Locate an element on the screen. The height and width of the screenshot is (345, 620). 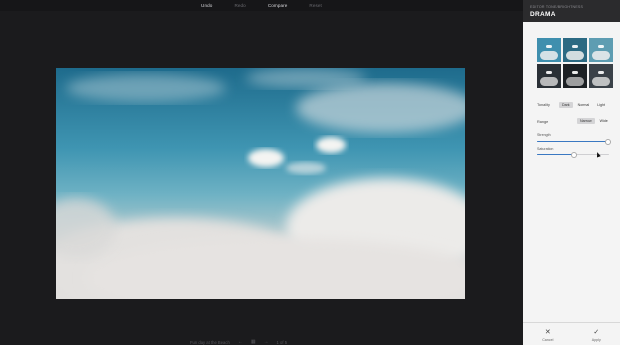
saturation-label: Saturation is located at coordinates (545, 149).